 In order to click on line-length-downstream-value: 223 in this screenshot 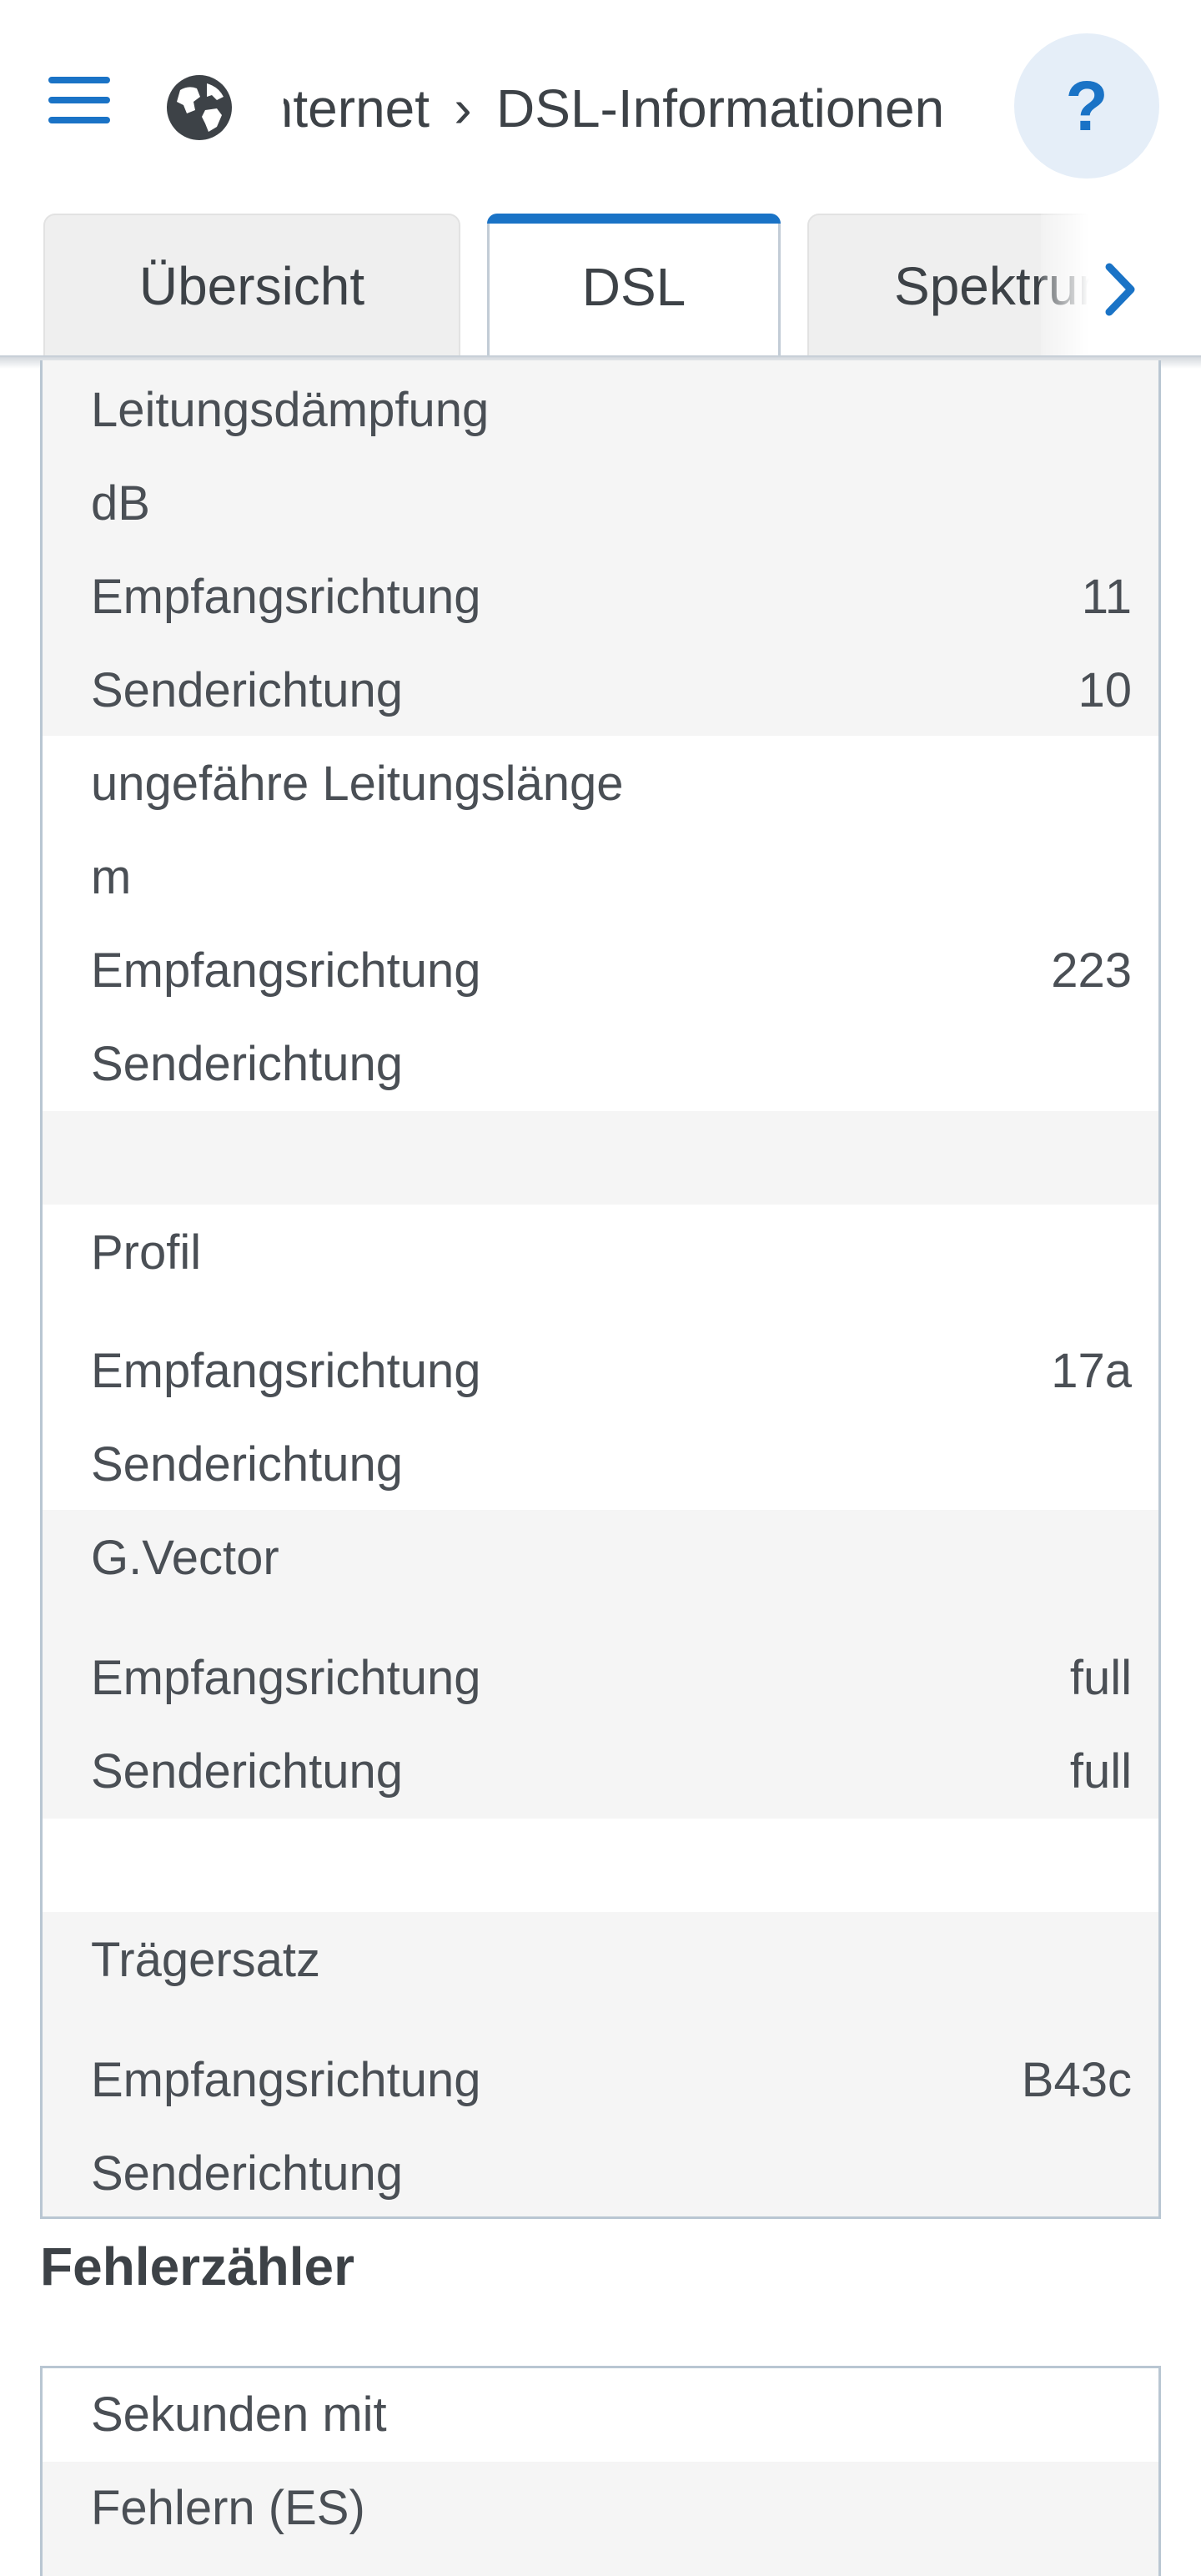, I will do `click(1092, 970)`.